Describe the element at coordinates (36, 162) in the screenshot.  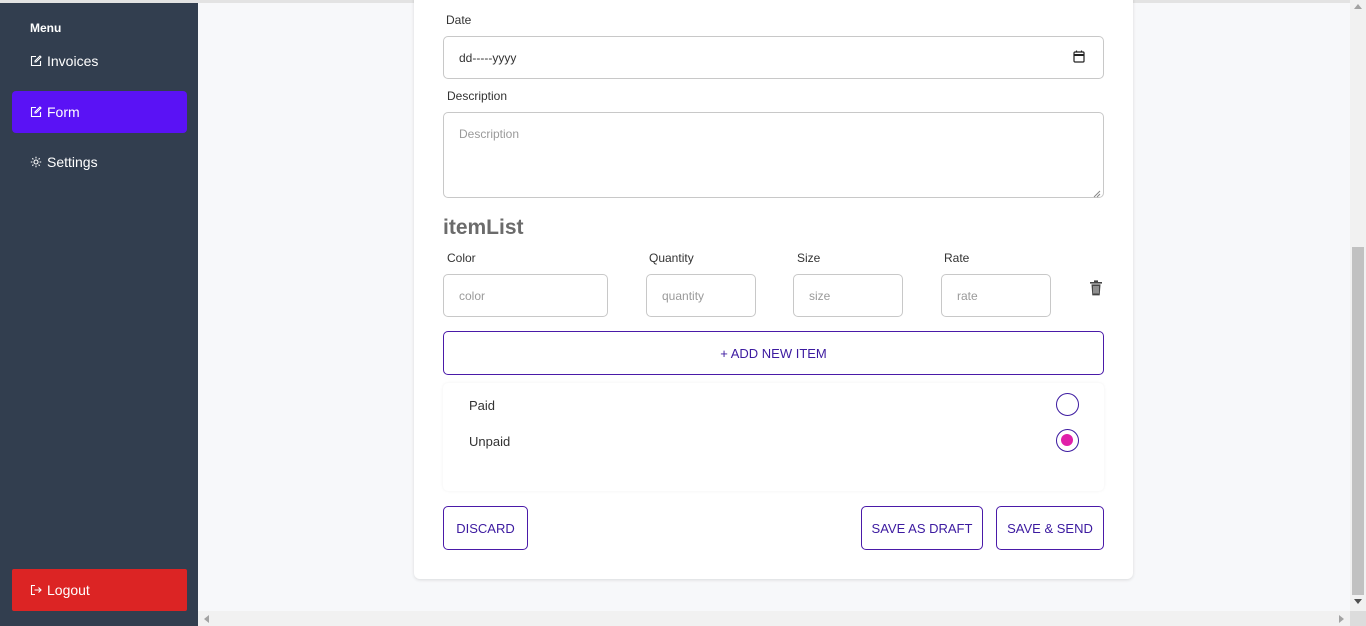
I see `gear-icon` at that location.